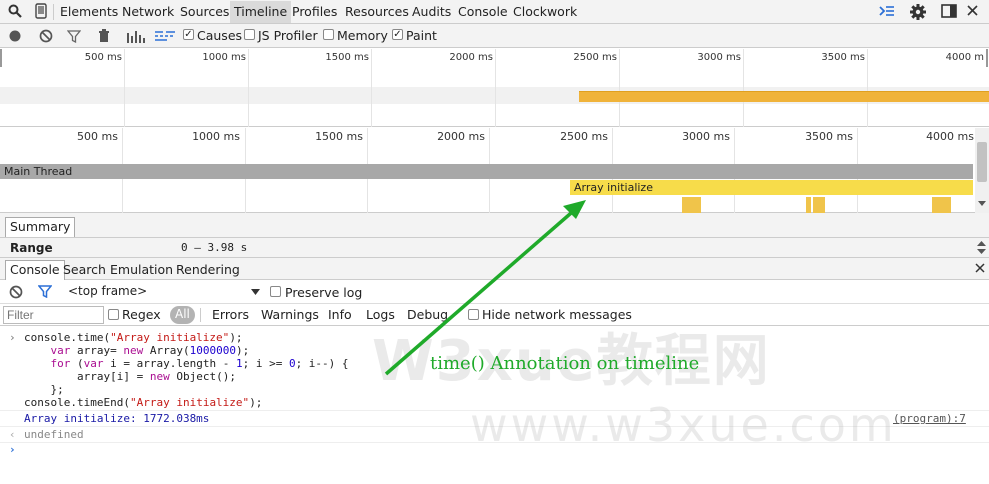 The image size is (989, 484). I want to click on summary-bar: Summary, so click(494, 225).